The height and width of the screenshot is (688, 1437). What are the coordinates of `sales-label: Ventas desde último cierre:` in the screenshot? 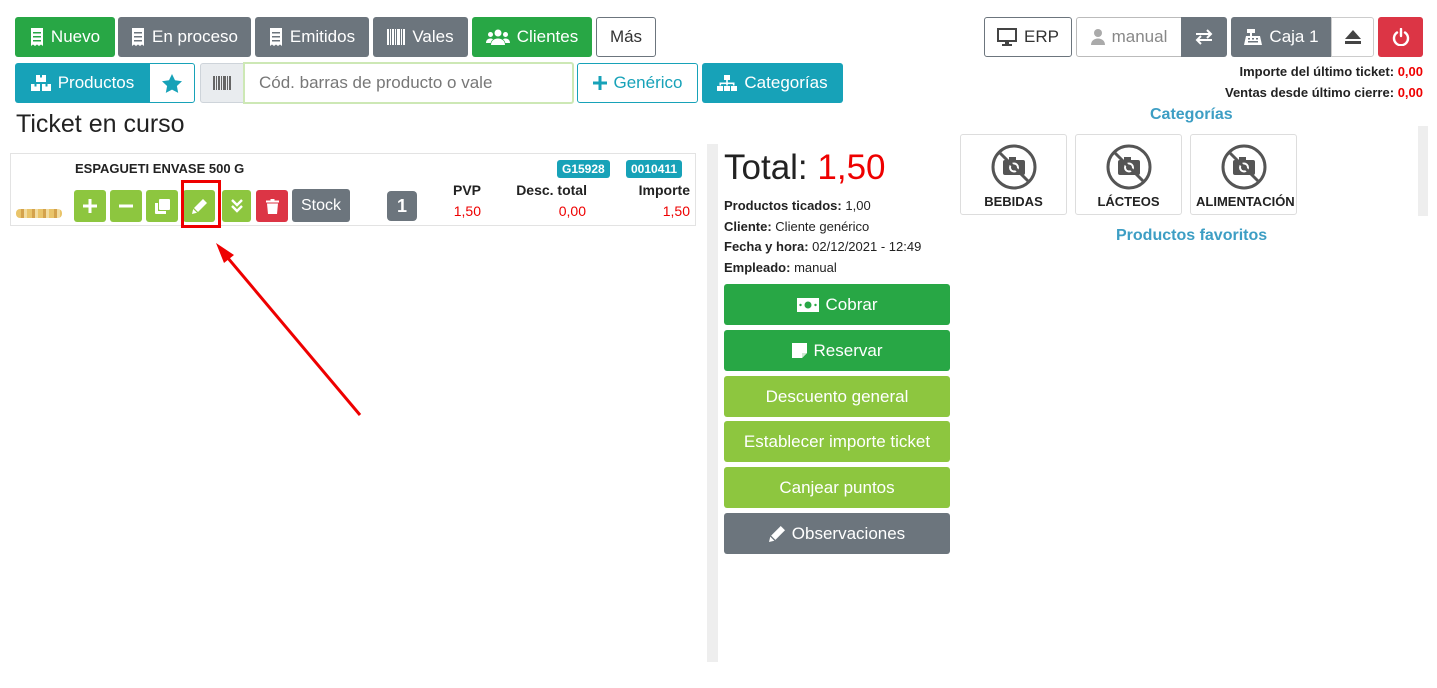 It's located at (1309, 92).